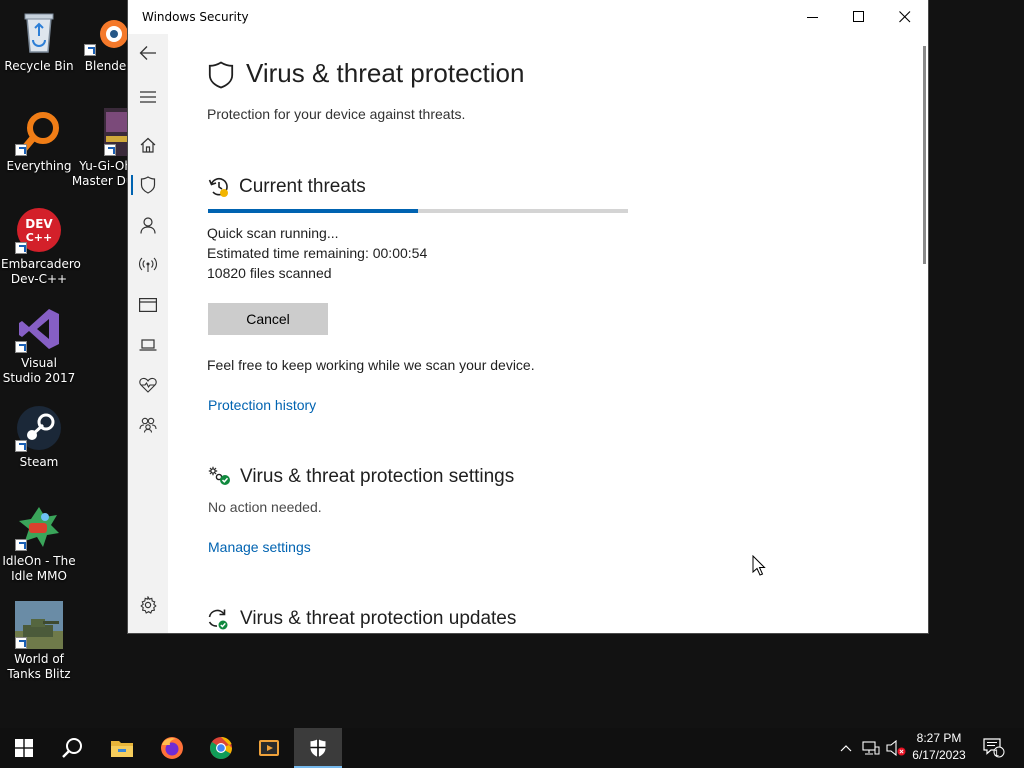 The height and width of the screenshot is (768, 1024). I want to click on maximize-button, so click(859, 17).